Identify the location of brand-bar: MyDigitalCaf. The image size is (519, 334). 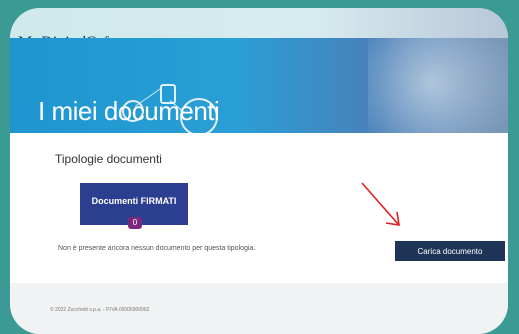
(259, 29).